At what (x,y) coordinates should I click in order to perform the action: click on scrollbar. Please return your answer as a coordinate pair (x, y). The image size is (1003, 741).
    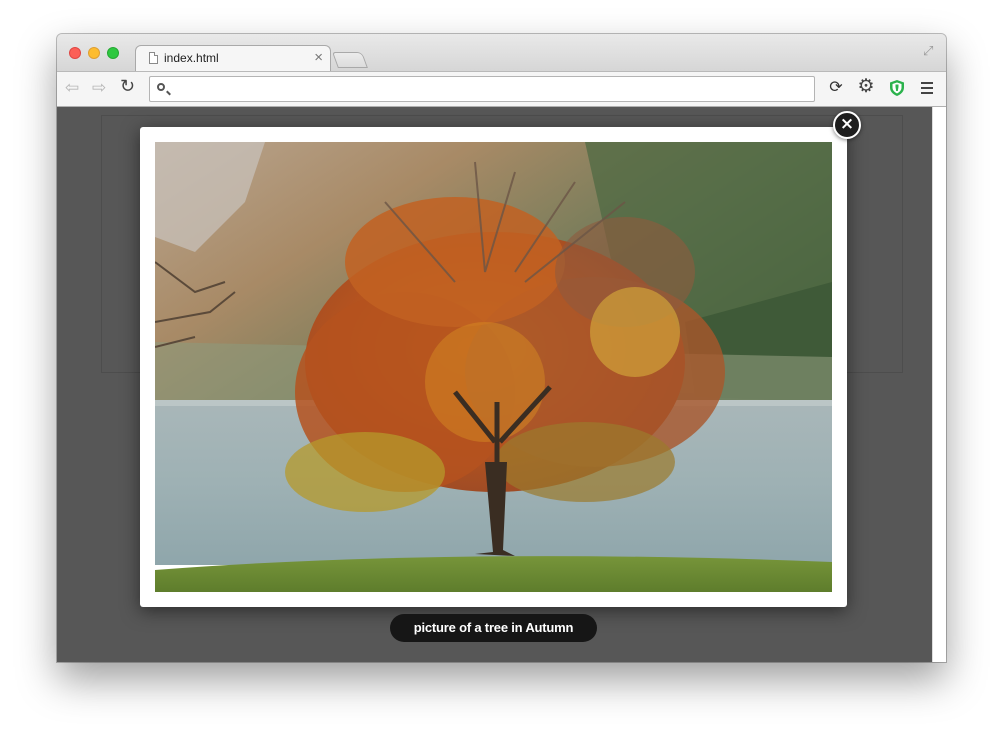
    Looking at the image, I should click on (939, 384).